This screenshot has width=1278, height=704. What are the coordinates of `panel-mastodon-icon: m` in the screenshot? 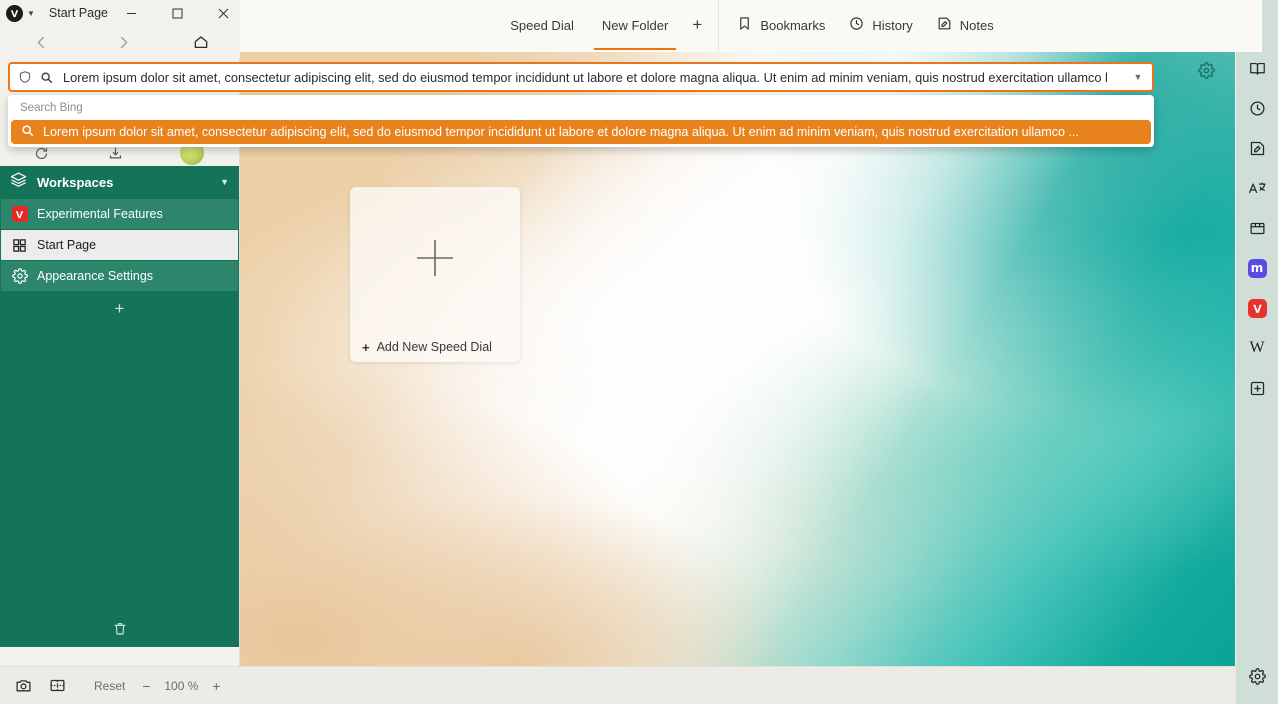 It's located at (1257, 268).